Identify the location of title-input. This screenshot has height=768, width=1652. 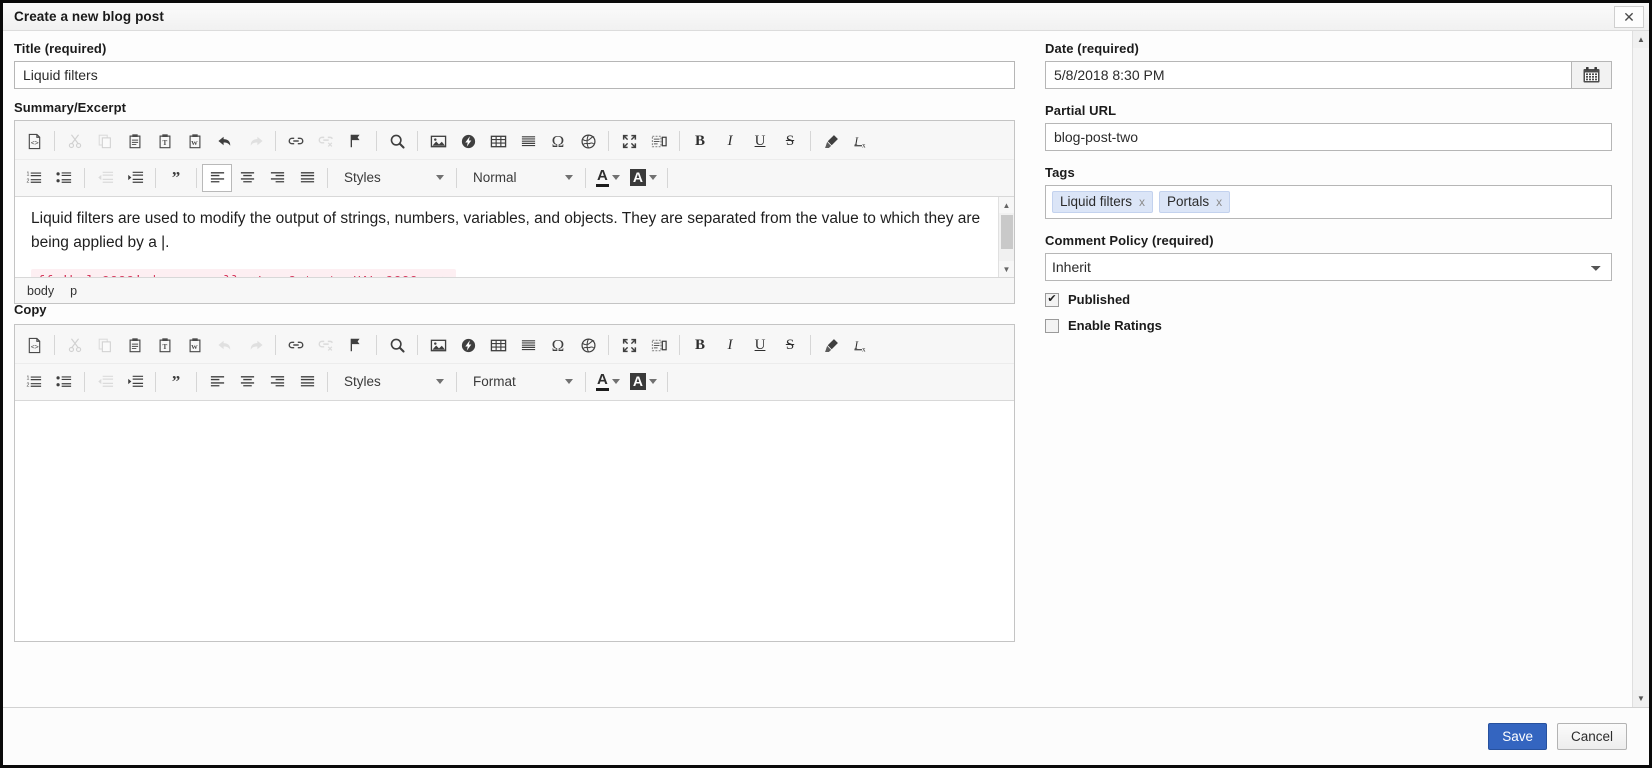
(514, 75).